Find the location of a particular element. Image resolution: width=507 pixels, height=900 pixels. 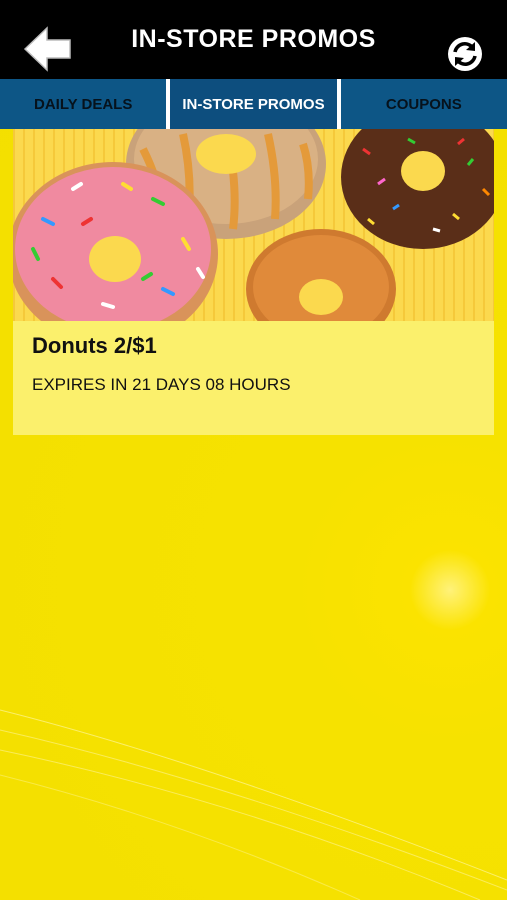

back-arrow-icon is located at coordinates (47, 49).